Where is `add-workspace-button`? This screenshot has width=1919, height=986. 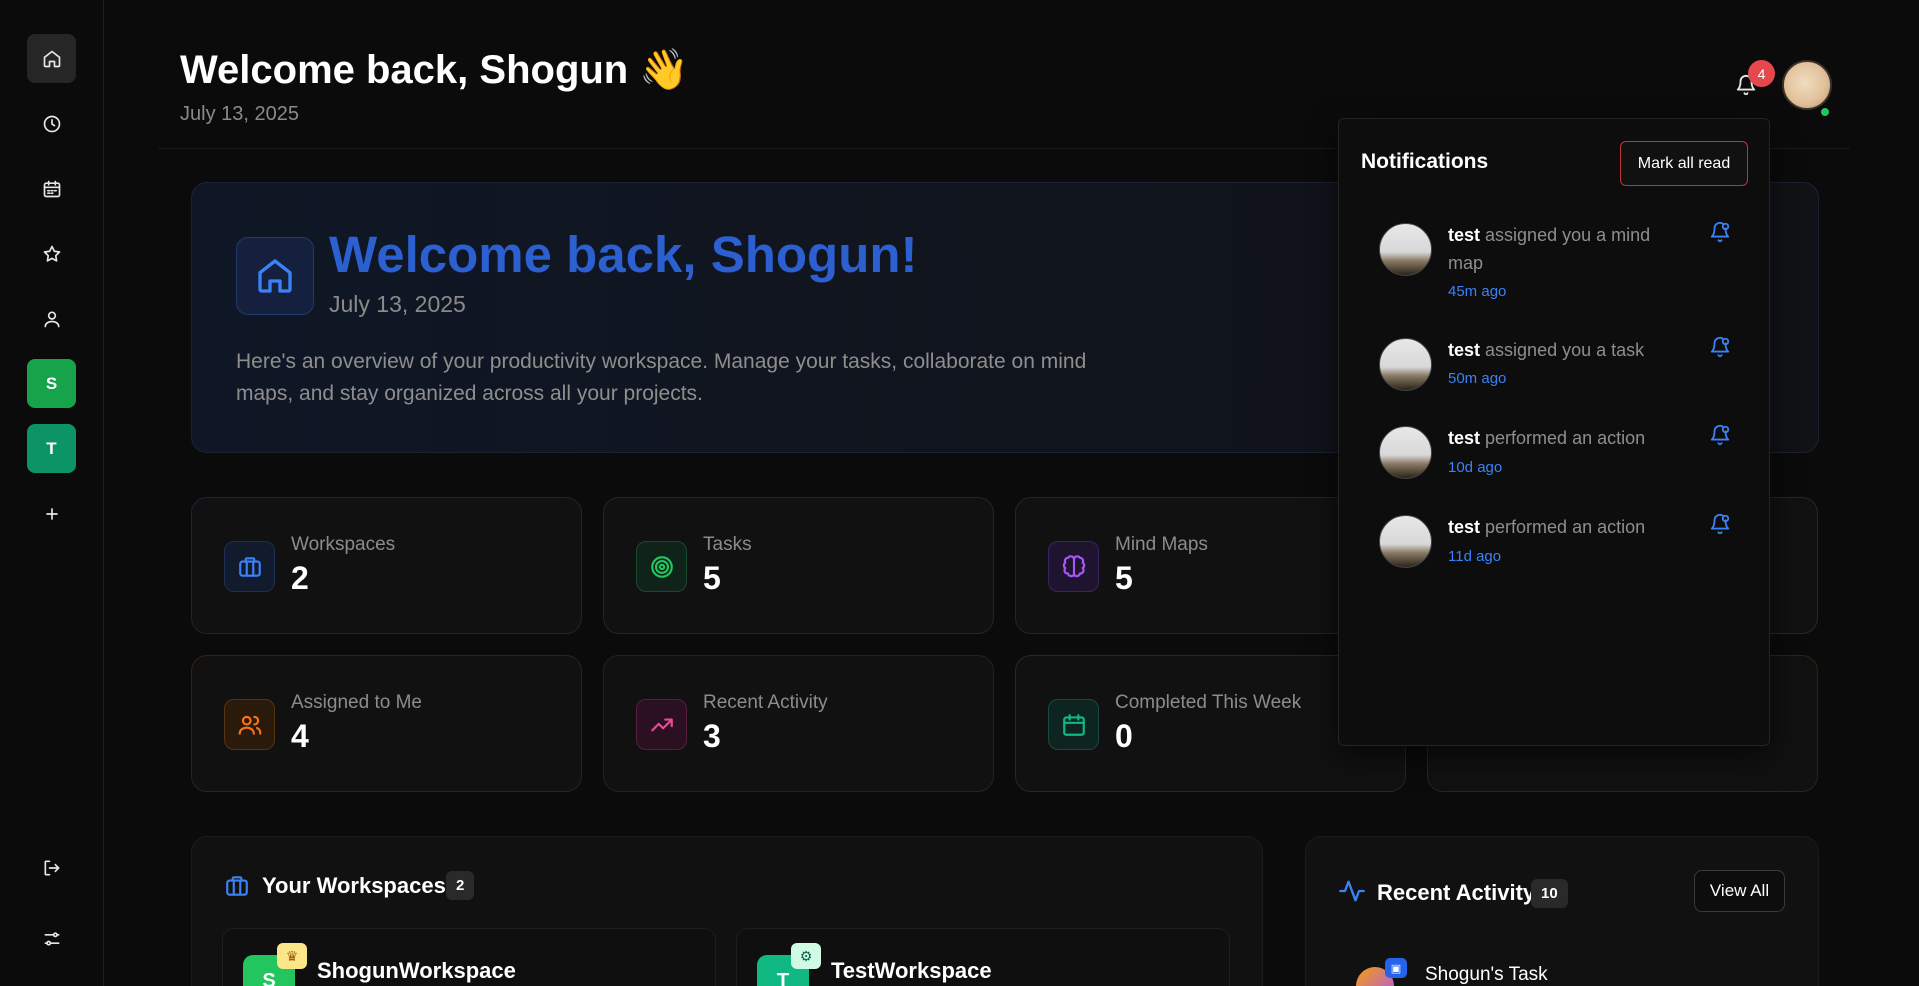 add-workspace-button is located at coordinates (51, 513).